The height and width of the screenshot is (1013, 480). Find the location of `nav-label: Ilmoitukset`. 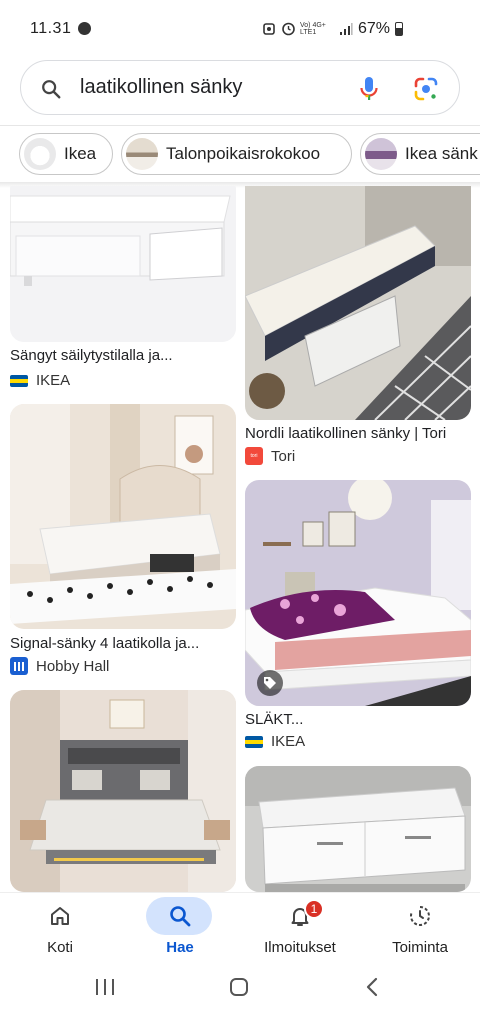

nav-label: Ilmoitukset is located at coordinates (300, 947).